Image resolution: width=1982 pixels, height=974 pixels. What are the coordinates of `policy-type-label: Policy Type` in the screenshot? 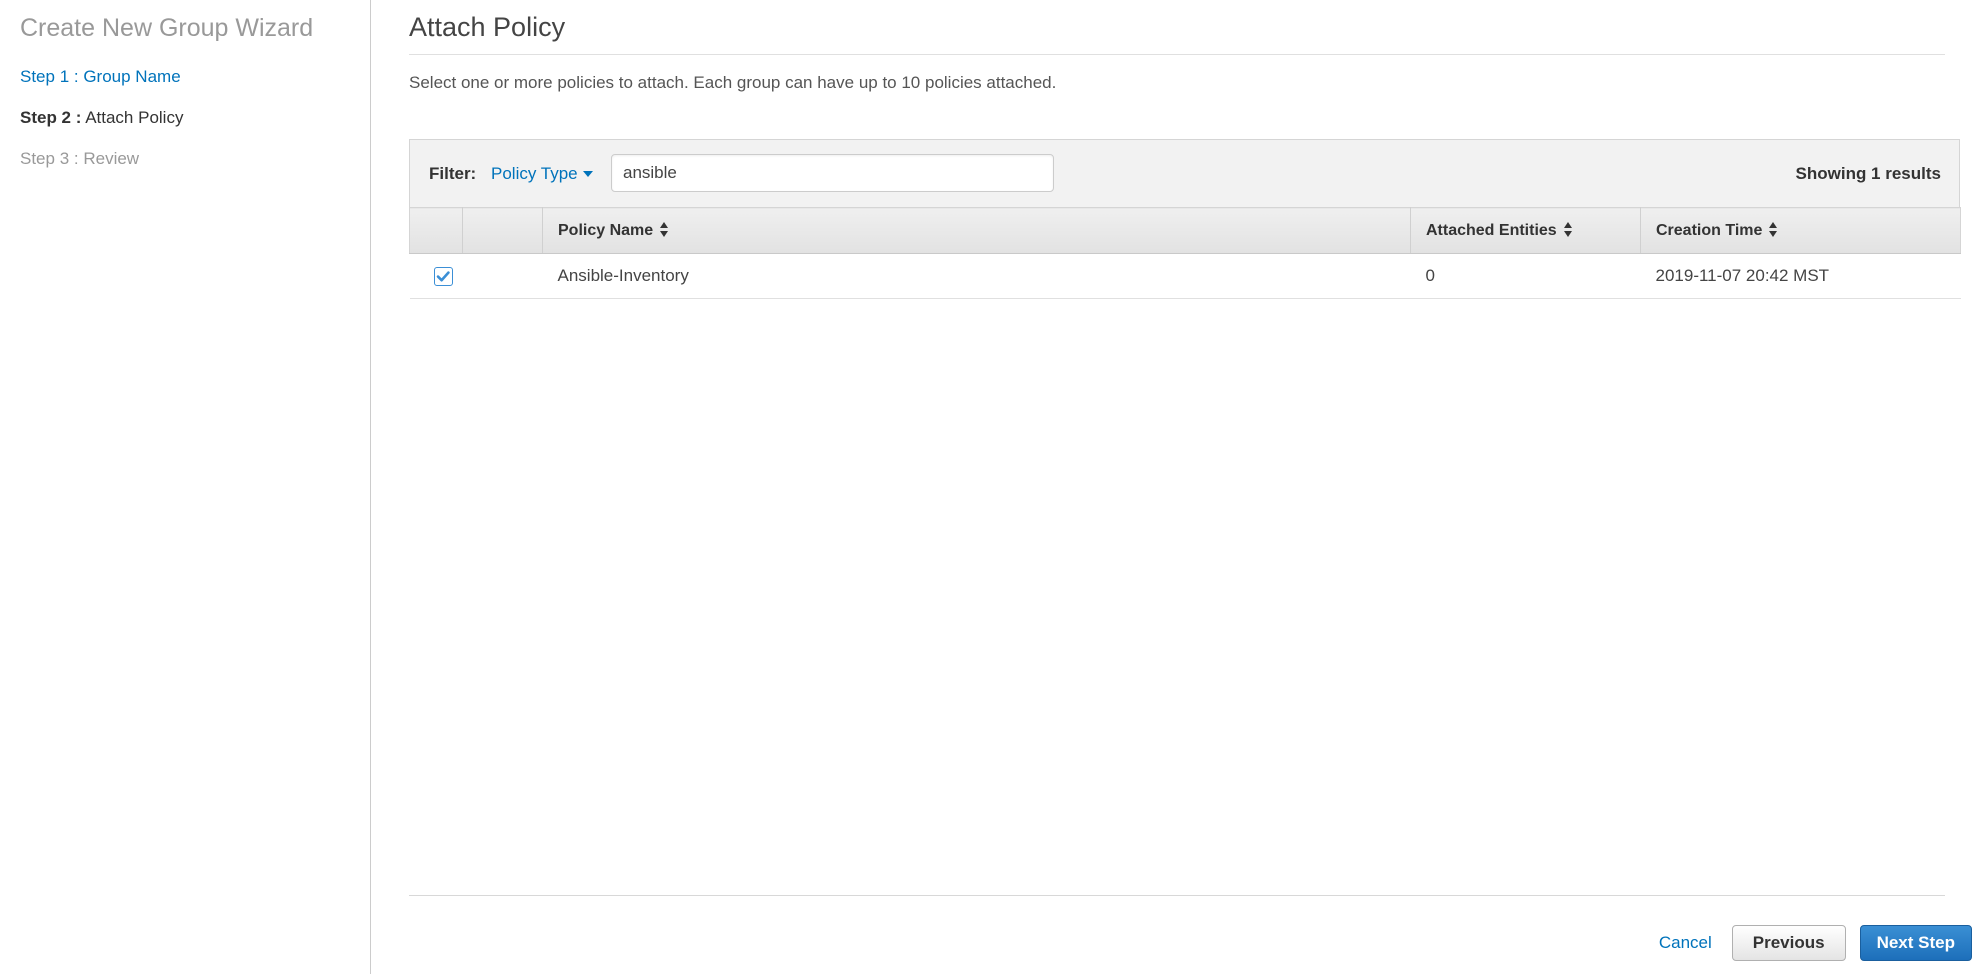 It's located at (534, 173).